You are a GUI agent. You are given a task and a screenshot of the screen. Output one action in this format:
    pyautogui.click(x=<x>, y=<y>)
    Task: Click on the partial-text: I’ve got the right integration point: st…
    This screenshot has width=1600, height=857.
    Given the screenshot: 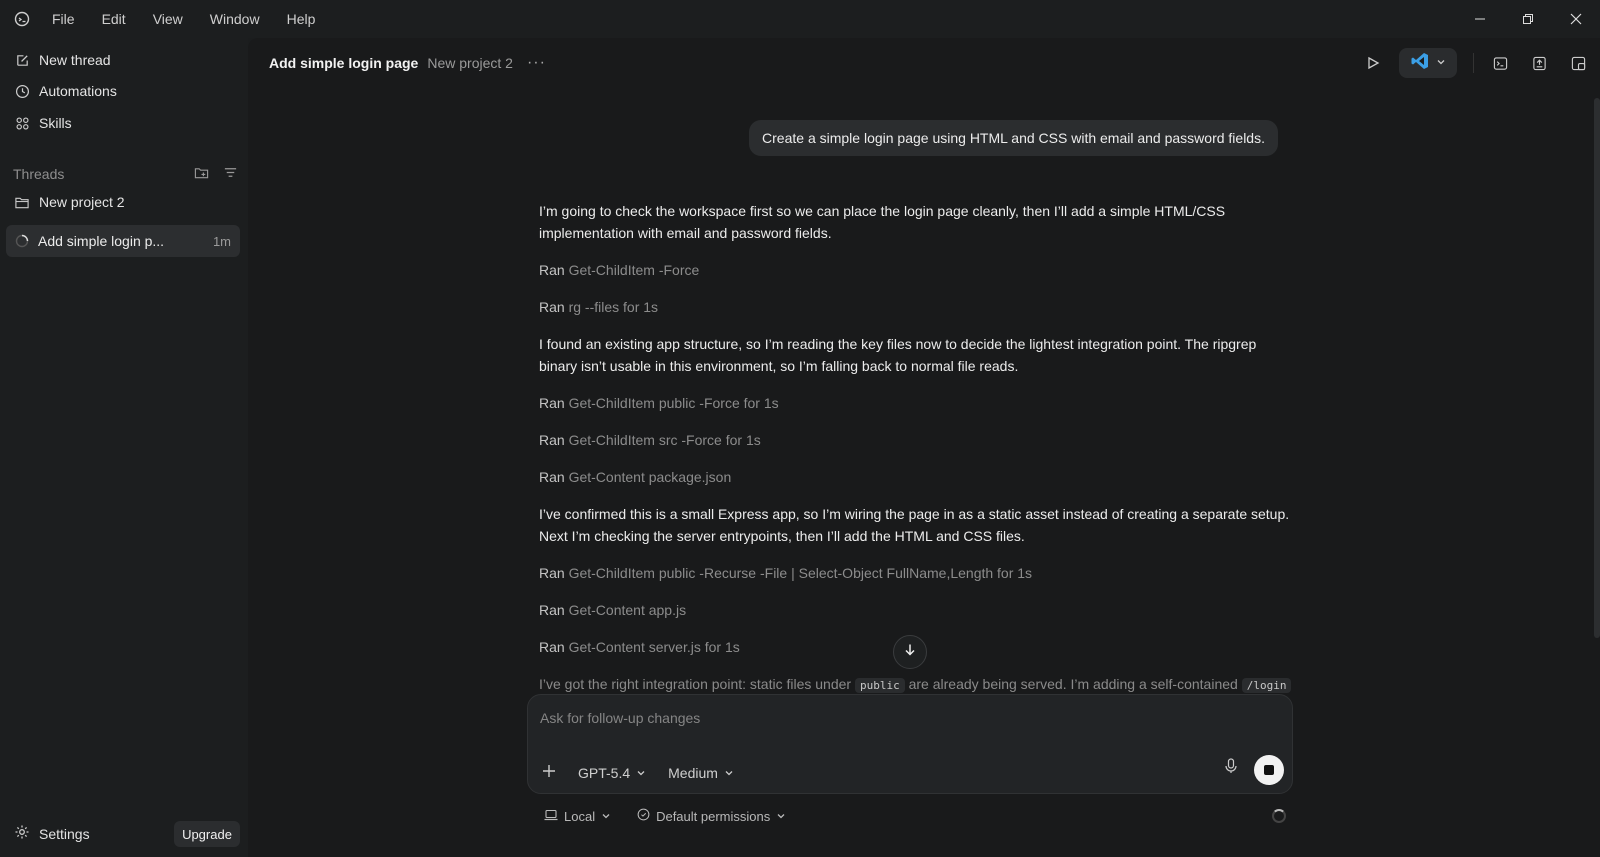 What is the action you would take?
    pyautogui.click(x=695, y=684)
    